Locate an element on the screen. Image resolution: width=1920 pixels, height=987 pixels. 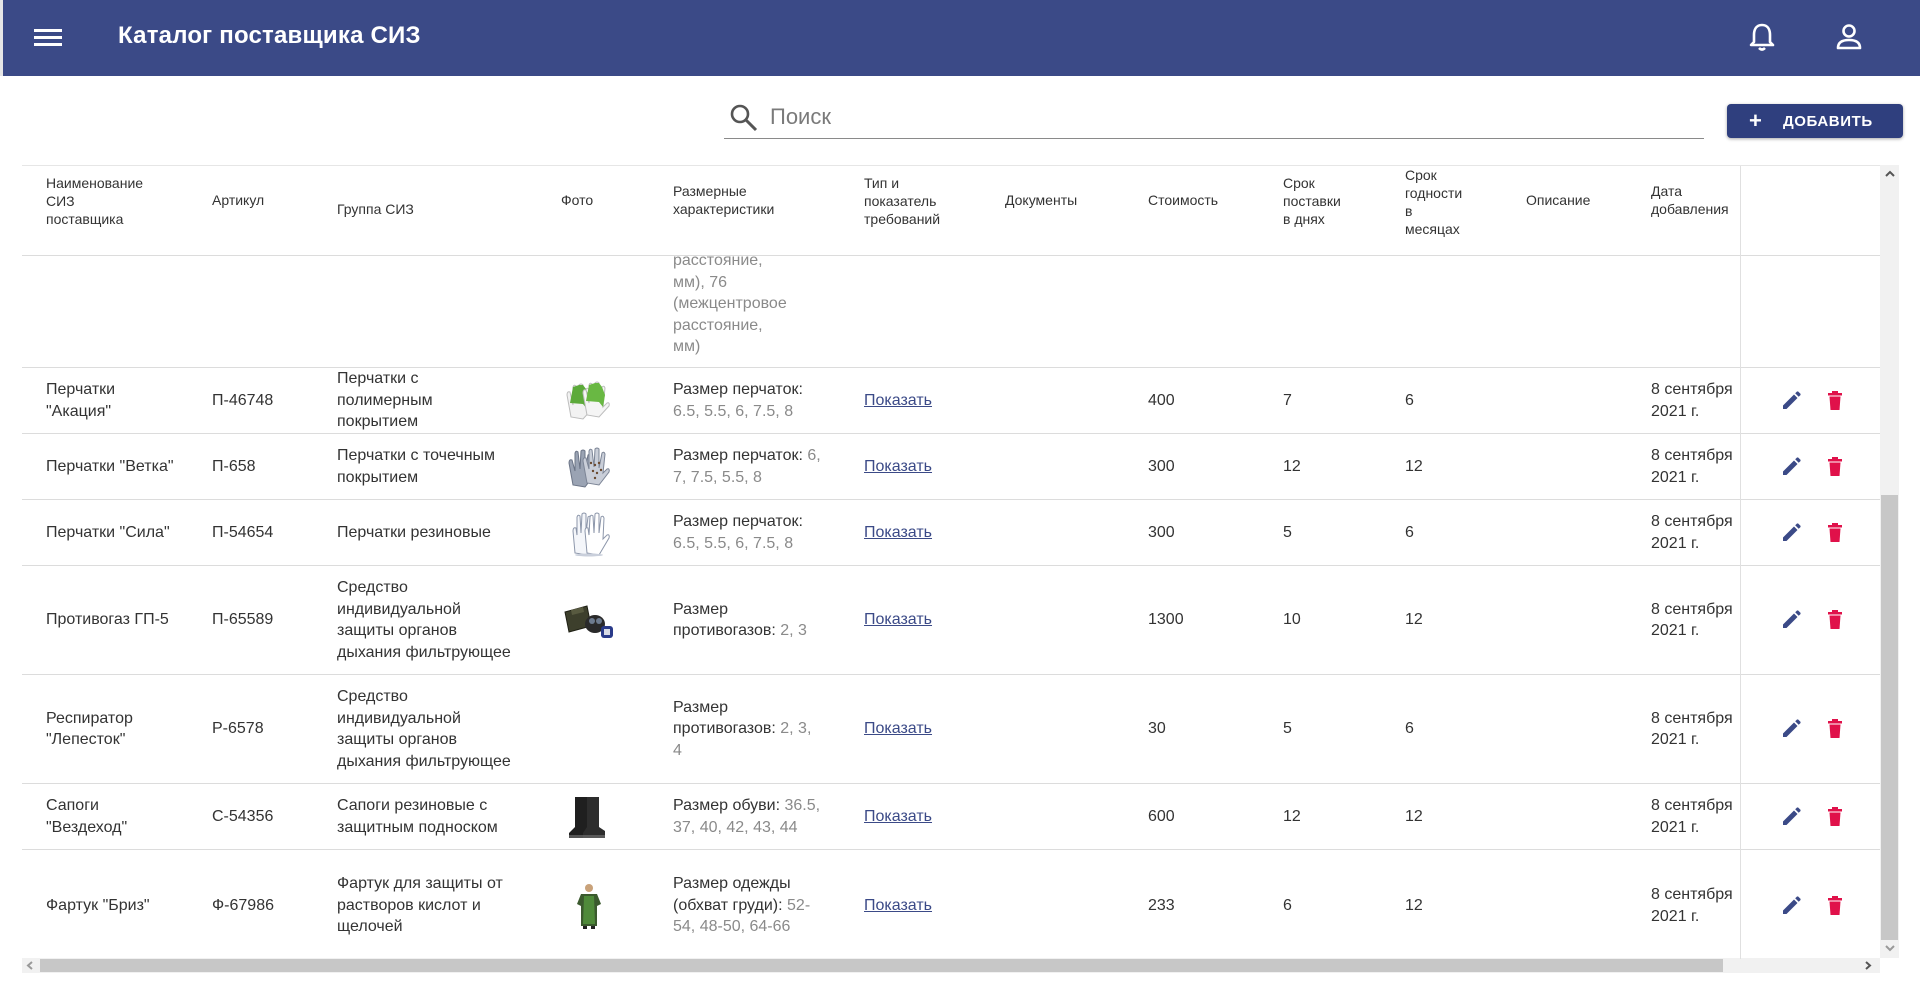
add-button: + ДОБАВИТЬ is located at coordinates (1815, 121).